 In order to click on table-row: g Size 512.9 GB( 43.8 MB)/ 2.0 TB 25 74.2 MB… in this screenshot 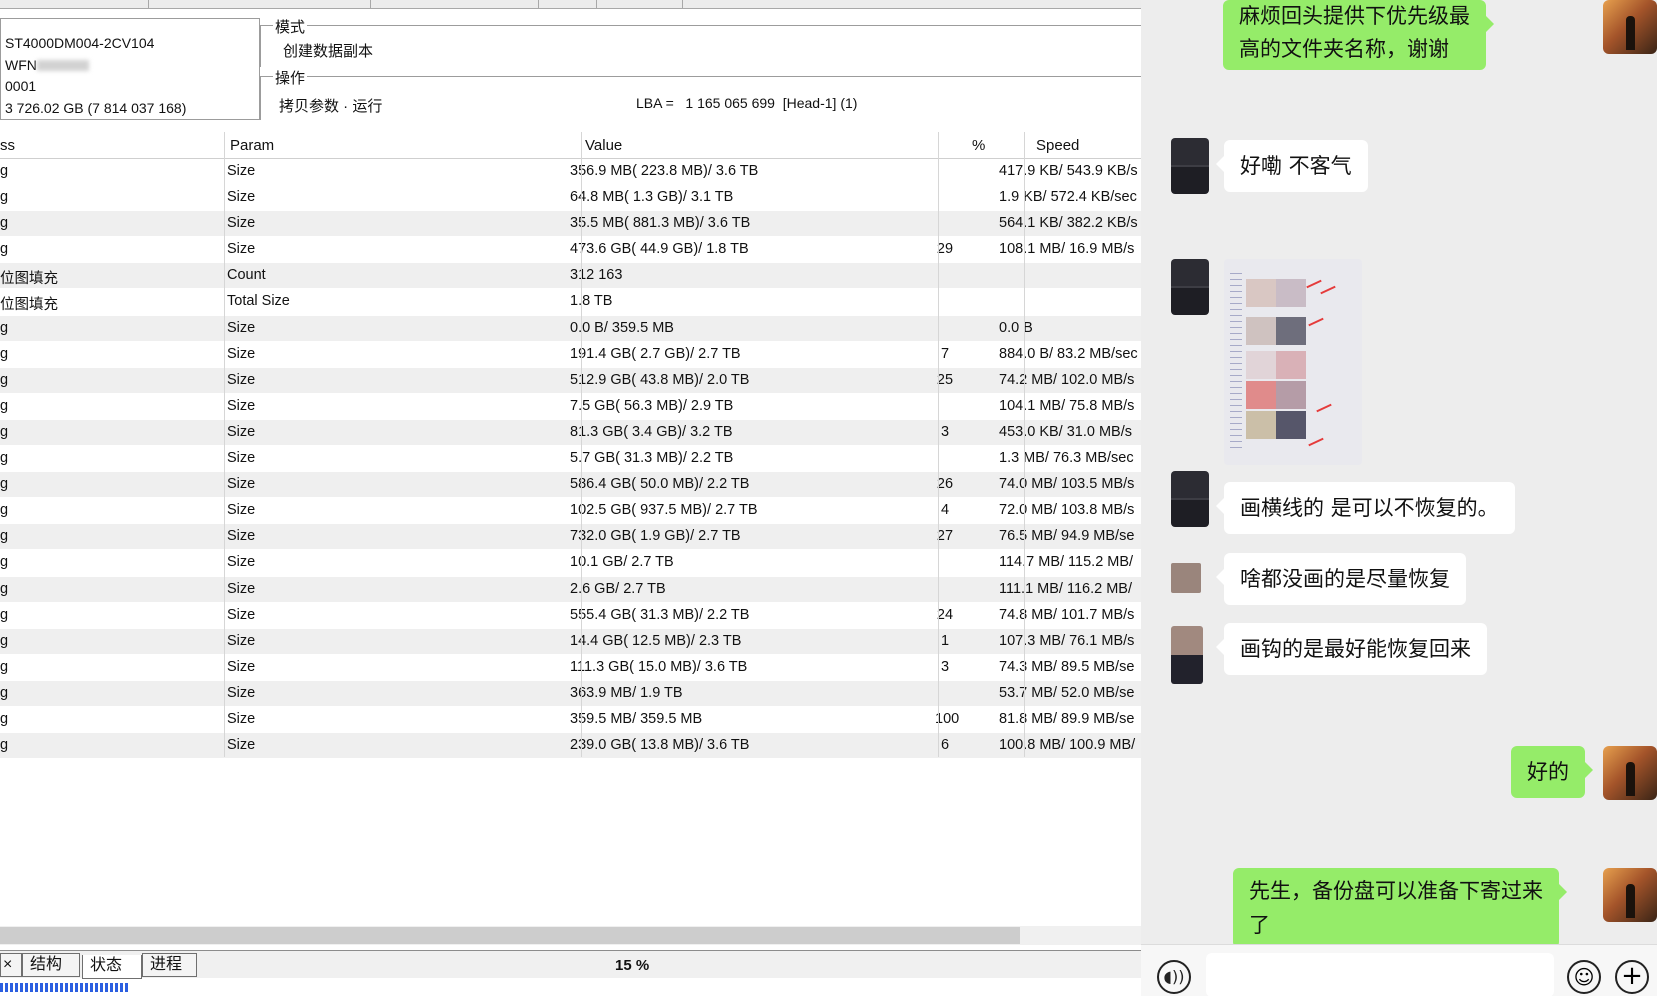, I will do `click(570, 380)`.